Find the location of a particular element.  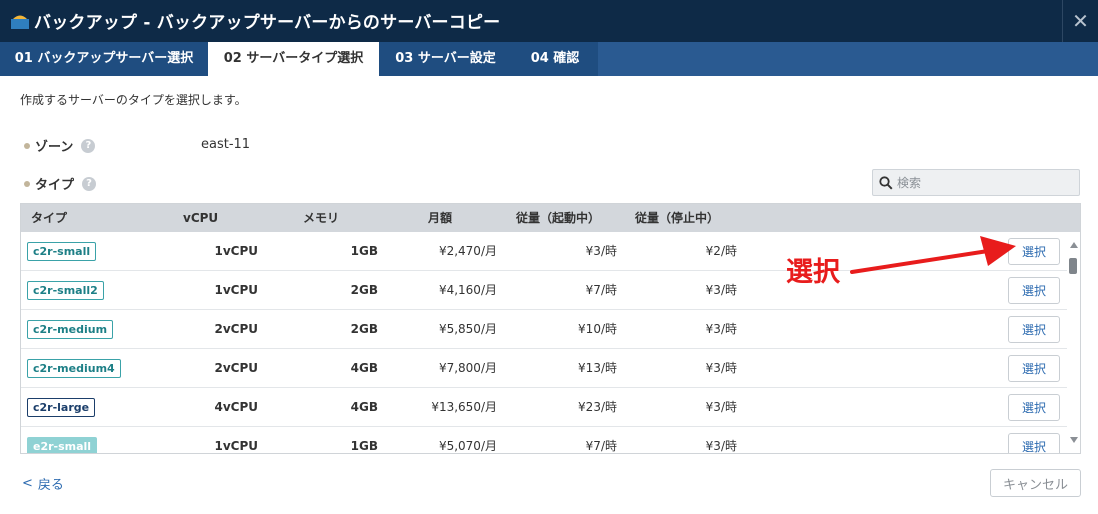

monthly-cell: ¥7,800/月 is located at coordinates (467, 368).